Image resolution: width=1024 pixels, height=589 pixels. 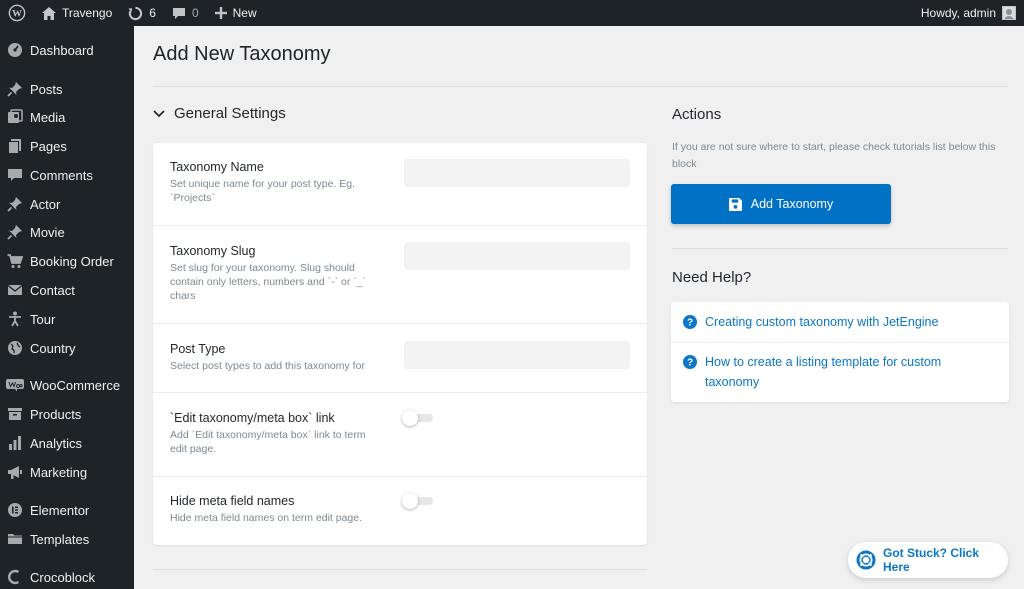 I want to click on add-taxonomy-button: Add Taxonomy, so click(x=781, y=204).